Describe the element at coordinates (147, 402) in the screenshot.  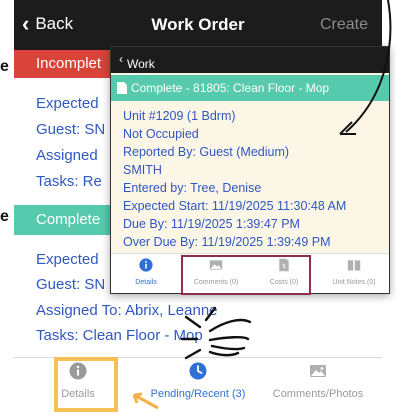
I see `orange-arrow-icon` at that location.